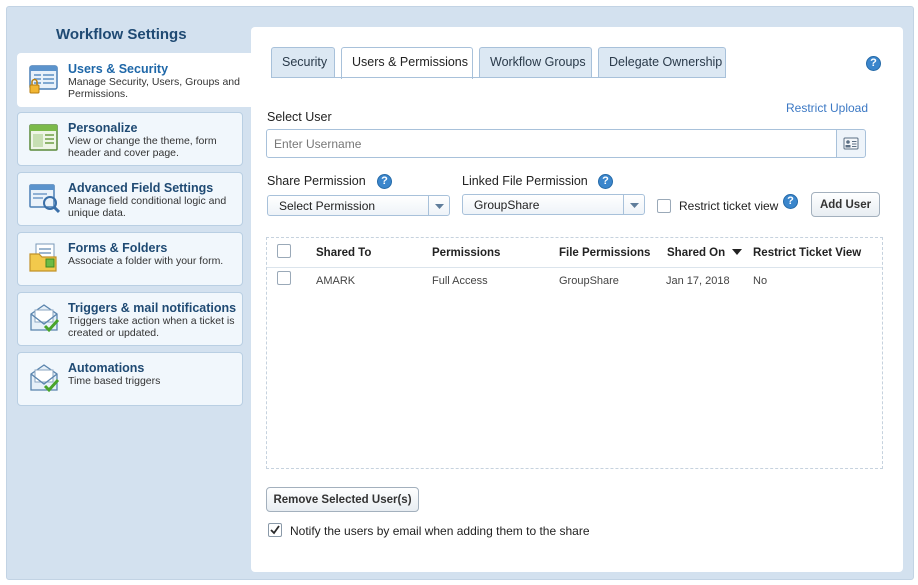 The width and height of the screenshot is (918, 585). I want to click on cell-shared-on: Jan 17, 2018, so click(698, 281).